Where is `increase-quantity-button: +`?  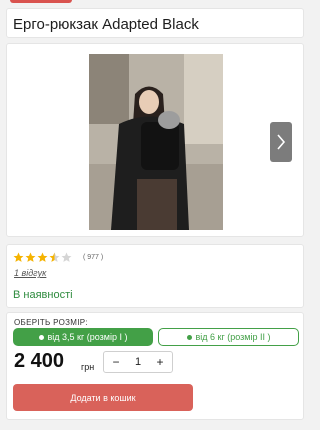 increase-quantity-button: + is located at coordinates (160, 362).